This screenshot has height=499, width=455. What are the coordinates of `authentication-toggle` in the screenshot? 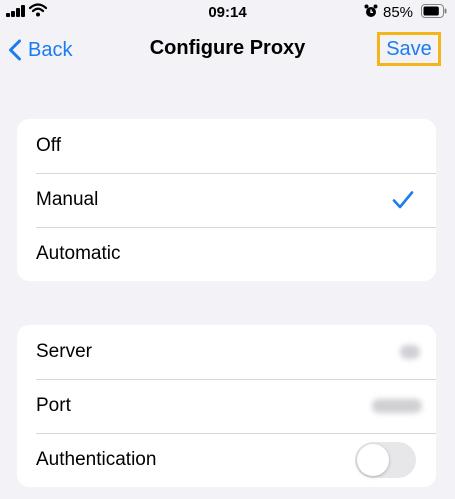 It's located at (385, 460).